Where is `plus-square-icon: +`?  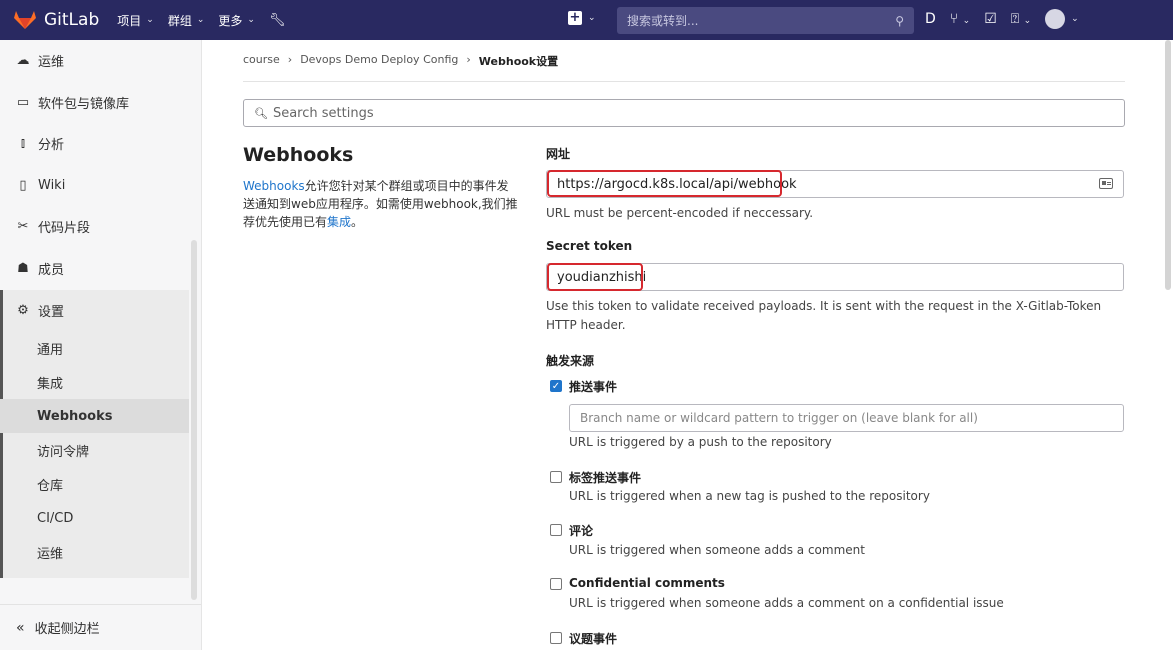
plus-square-icon: + is located at coordinates (575, 17).